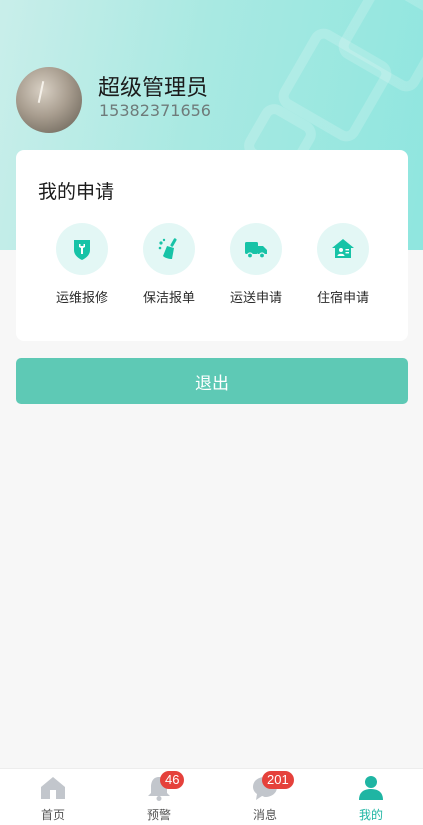 The height and width of the screenshot is (825, 423). I want to click on tab-label: 消息, so click(264, 815).